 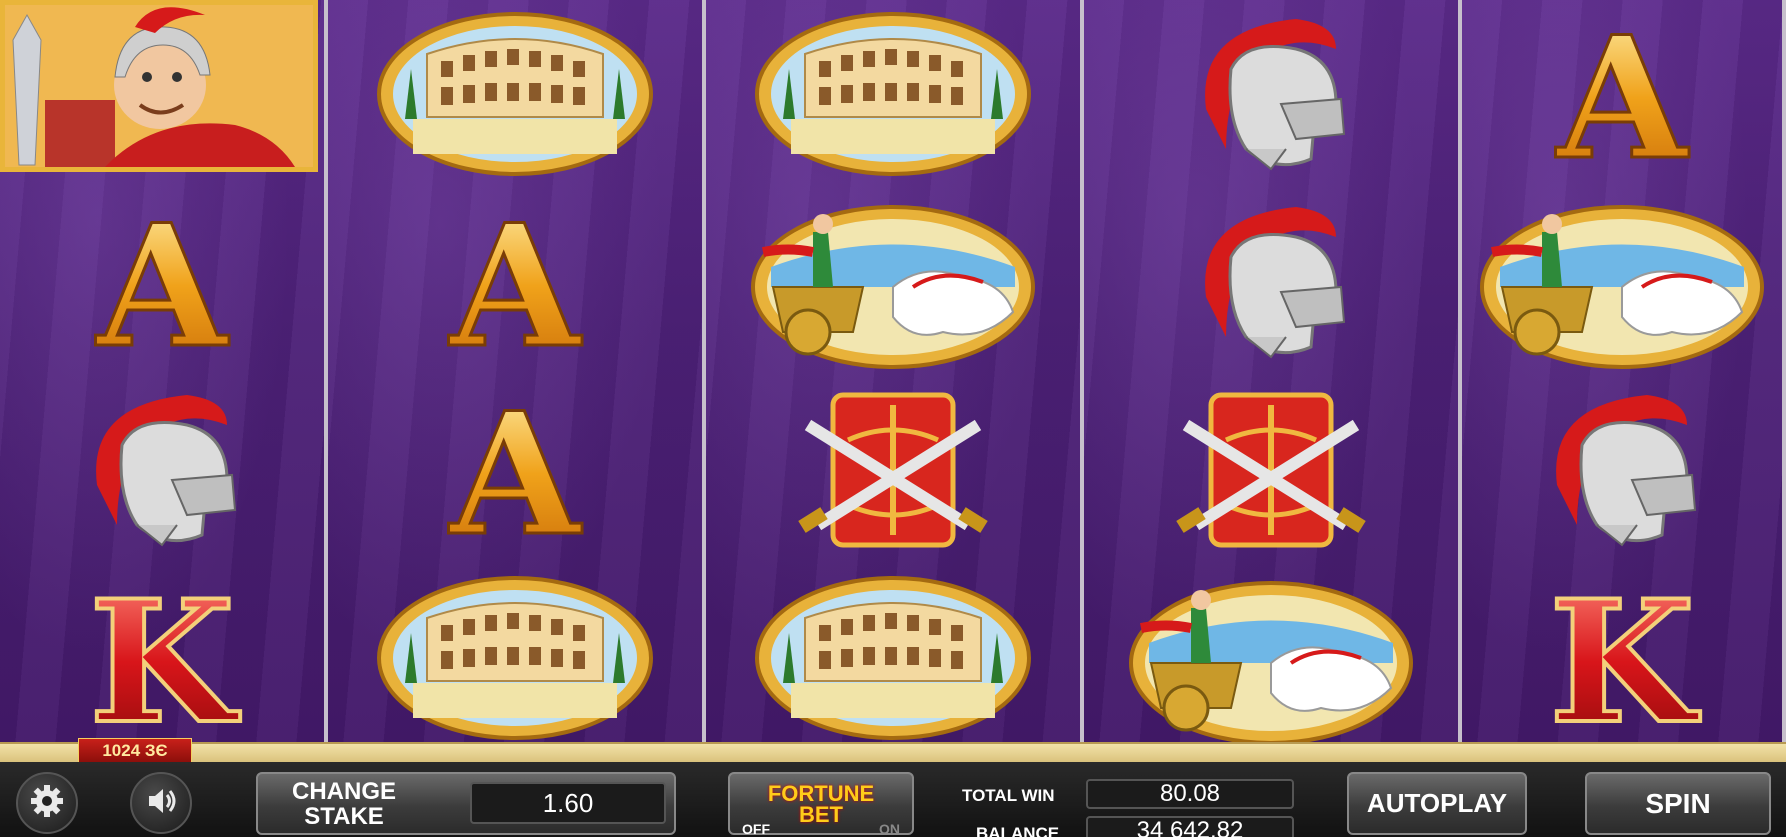 What do you see at coordinates (344, 791) in the screenshot?
I see `change-stake-line1: CHANGE` at bounding box center [344, 791].